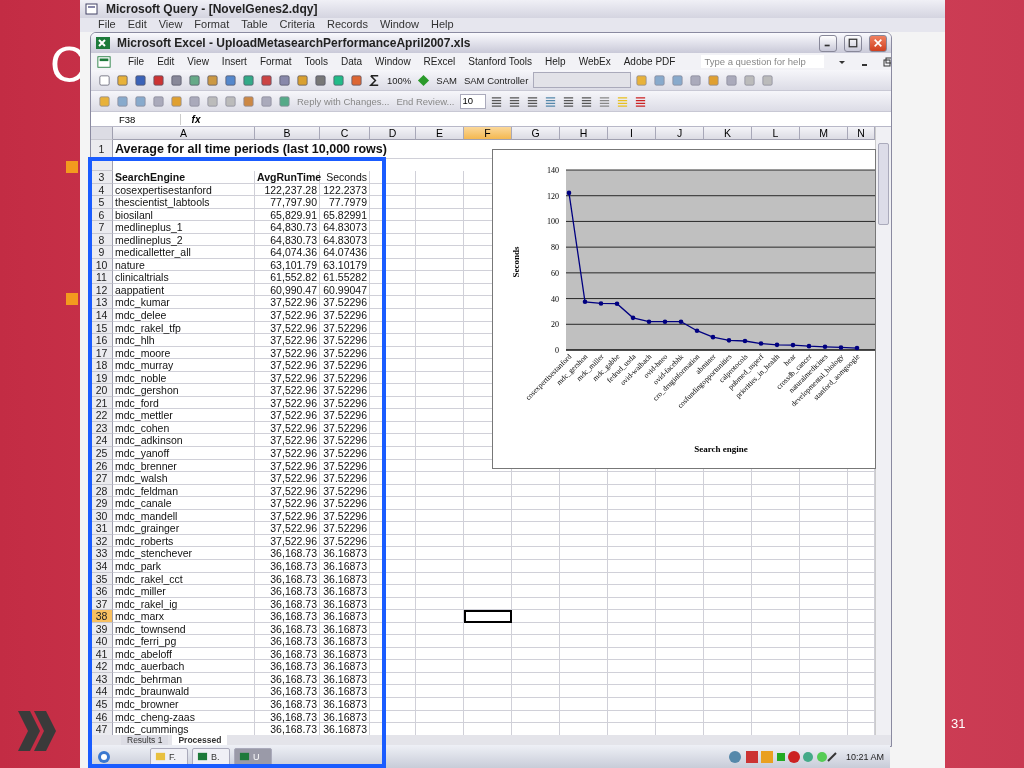 The width and height of the screenshot is (1024, 768). Describe the element at coordinates (102, 503) in the screenshot. I see `row-header: 29` at that location.